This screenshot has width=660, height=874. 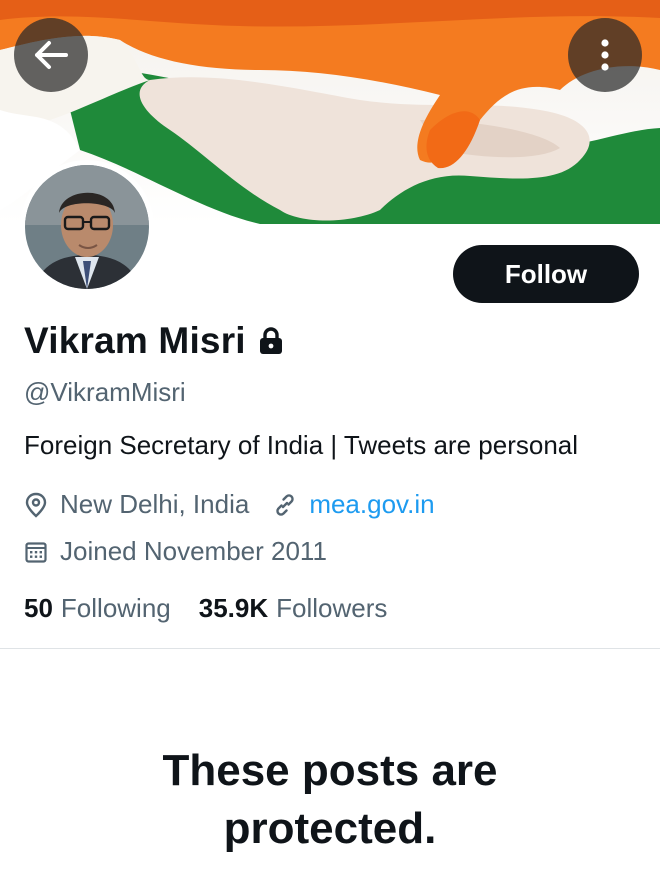 What do you see at coordinates (285, 505) in the screenshot?
I see `link-icon` at bounding box center [285, 505].